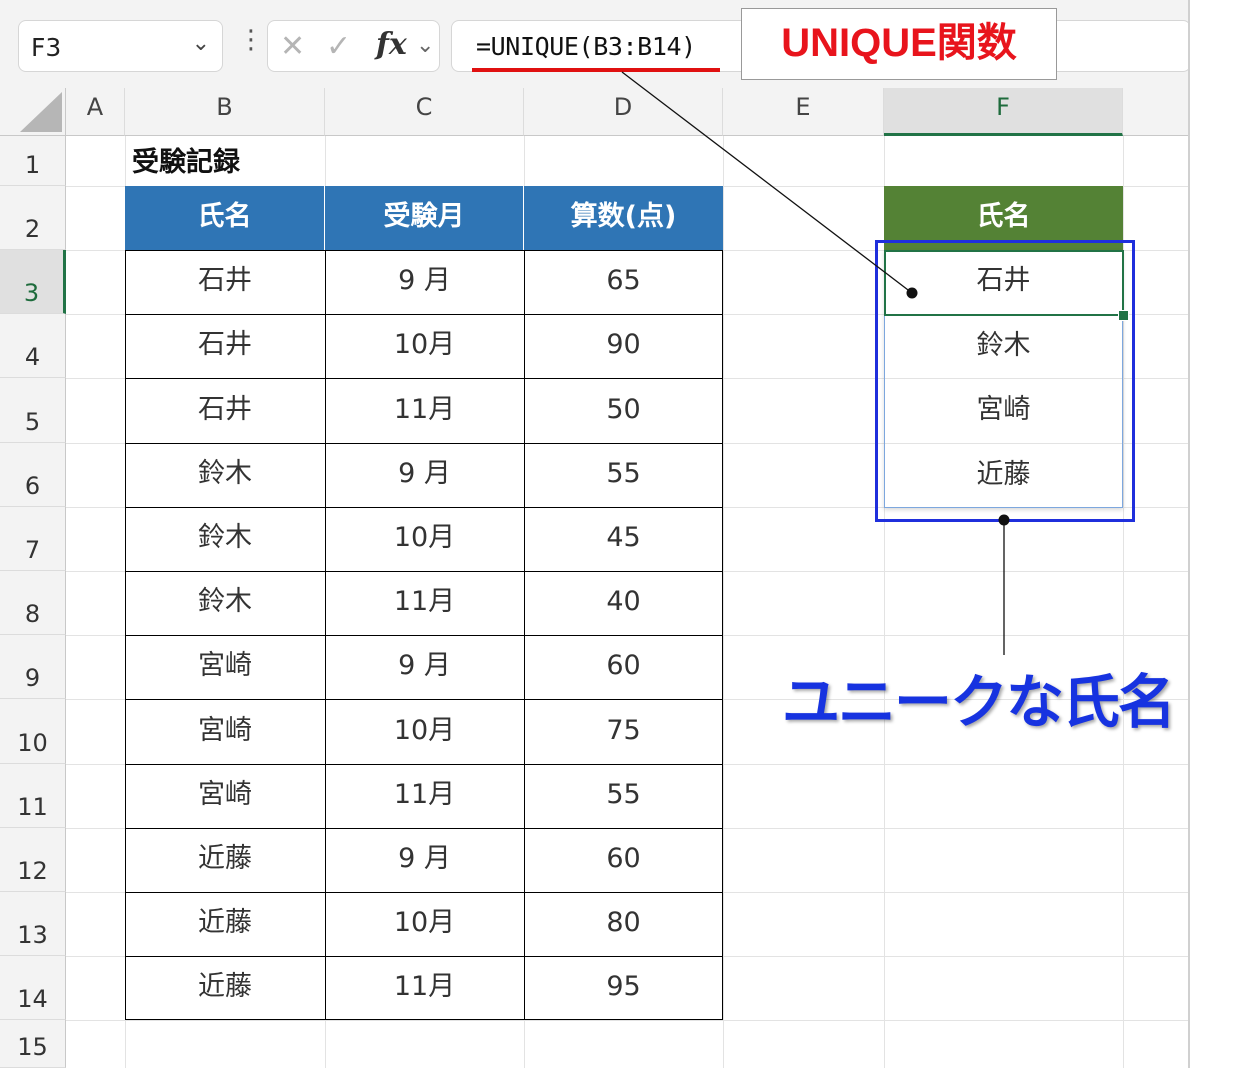  I want to click on table-header-score: 算数(点), so click(623, 218).